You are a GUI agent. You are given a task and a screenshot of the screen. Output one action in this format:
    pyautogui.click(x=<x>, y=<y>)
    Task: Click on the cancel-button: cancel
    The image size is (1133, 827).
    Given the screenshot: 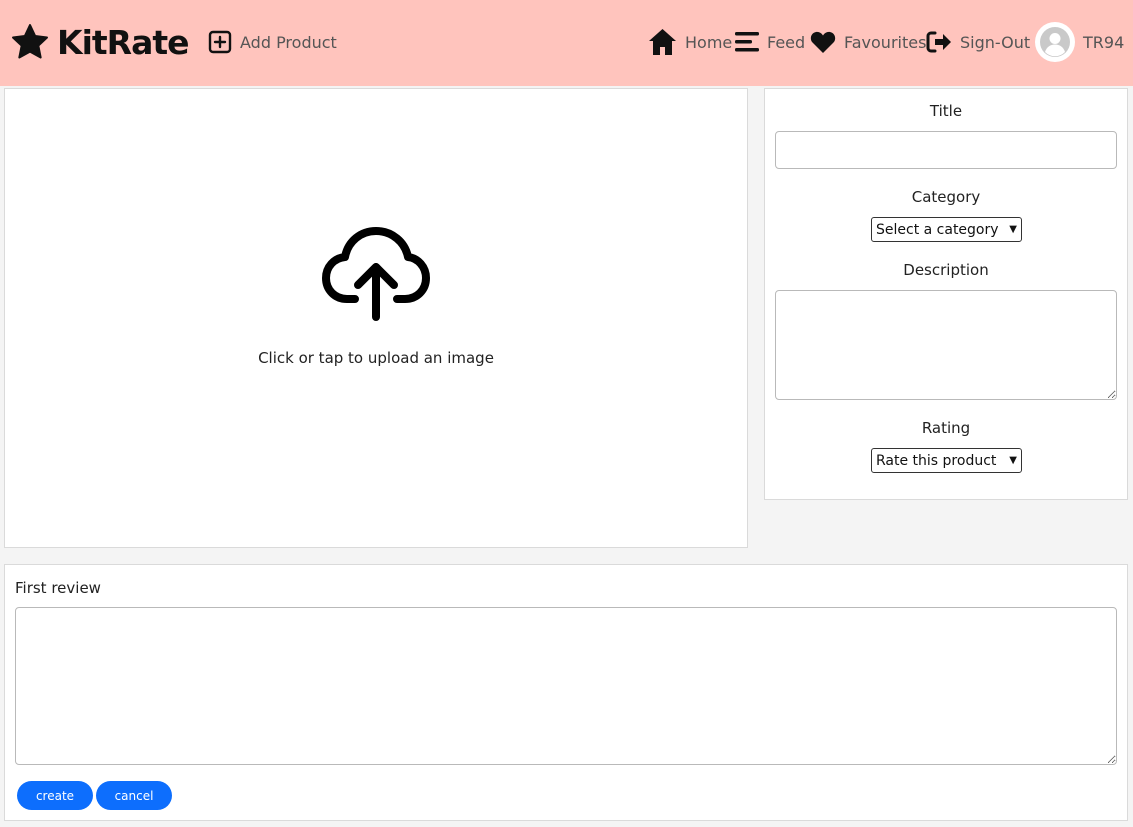 What is the action you would take?
    pyautogui.click(x=134, y=795)
    